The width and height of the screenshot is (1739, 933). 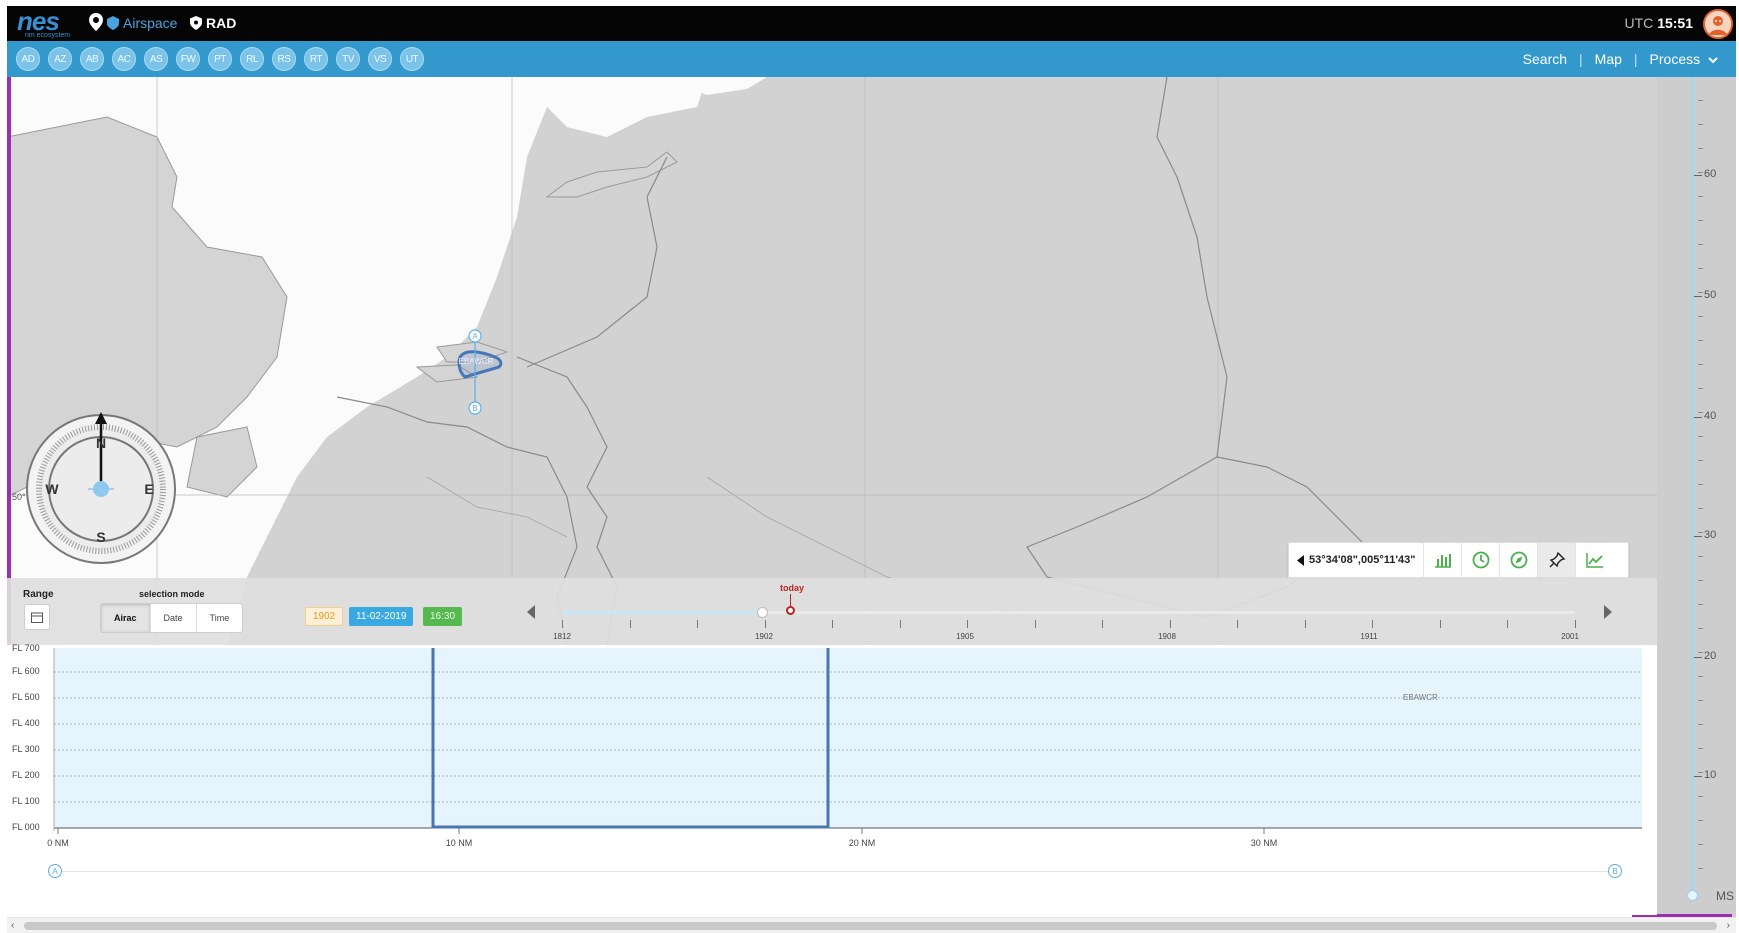 I want to click on compass-north: N, so click(x=101, y=443).